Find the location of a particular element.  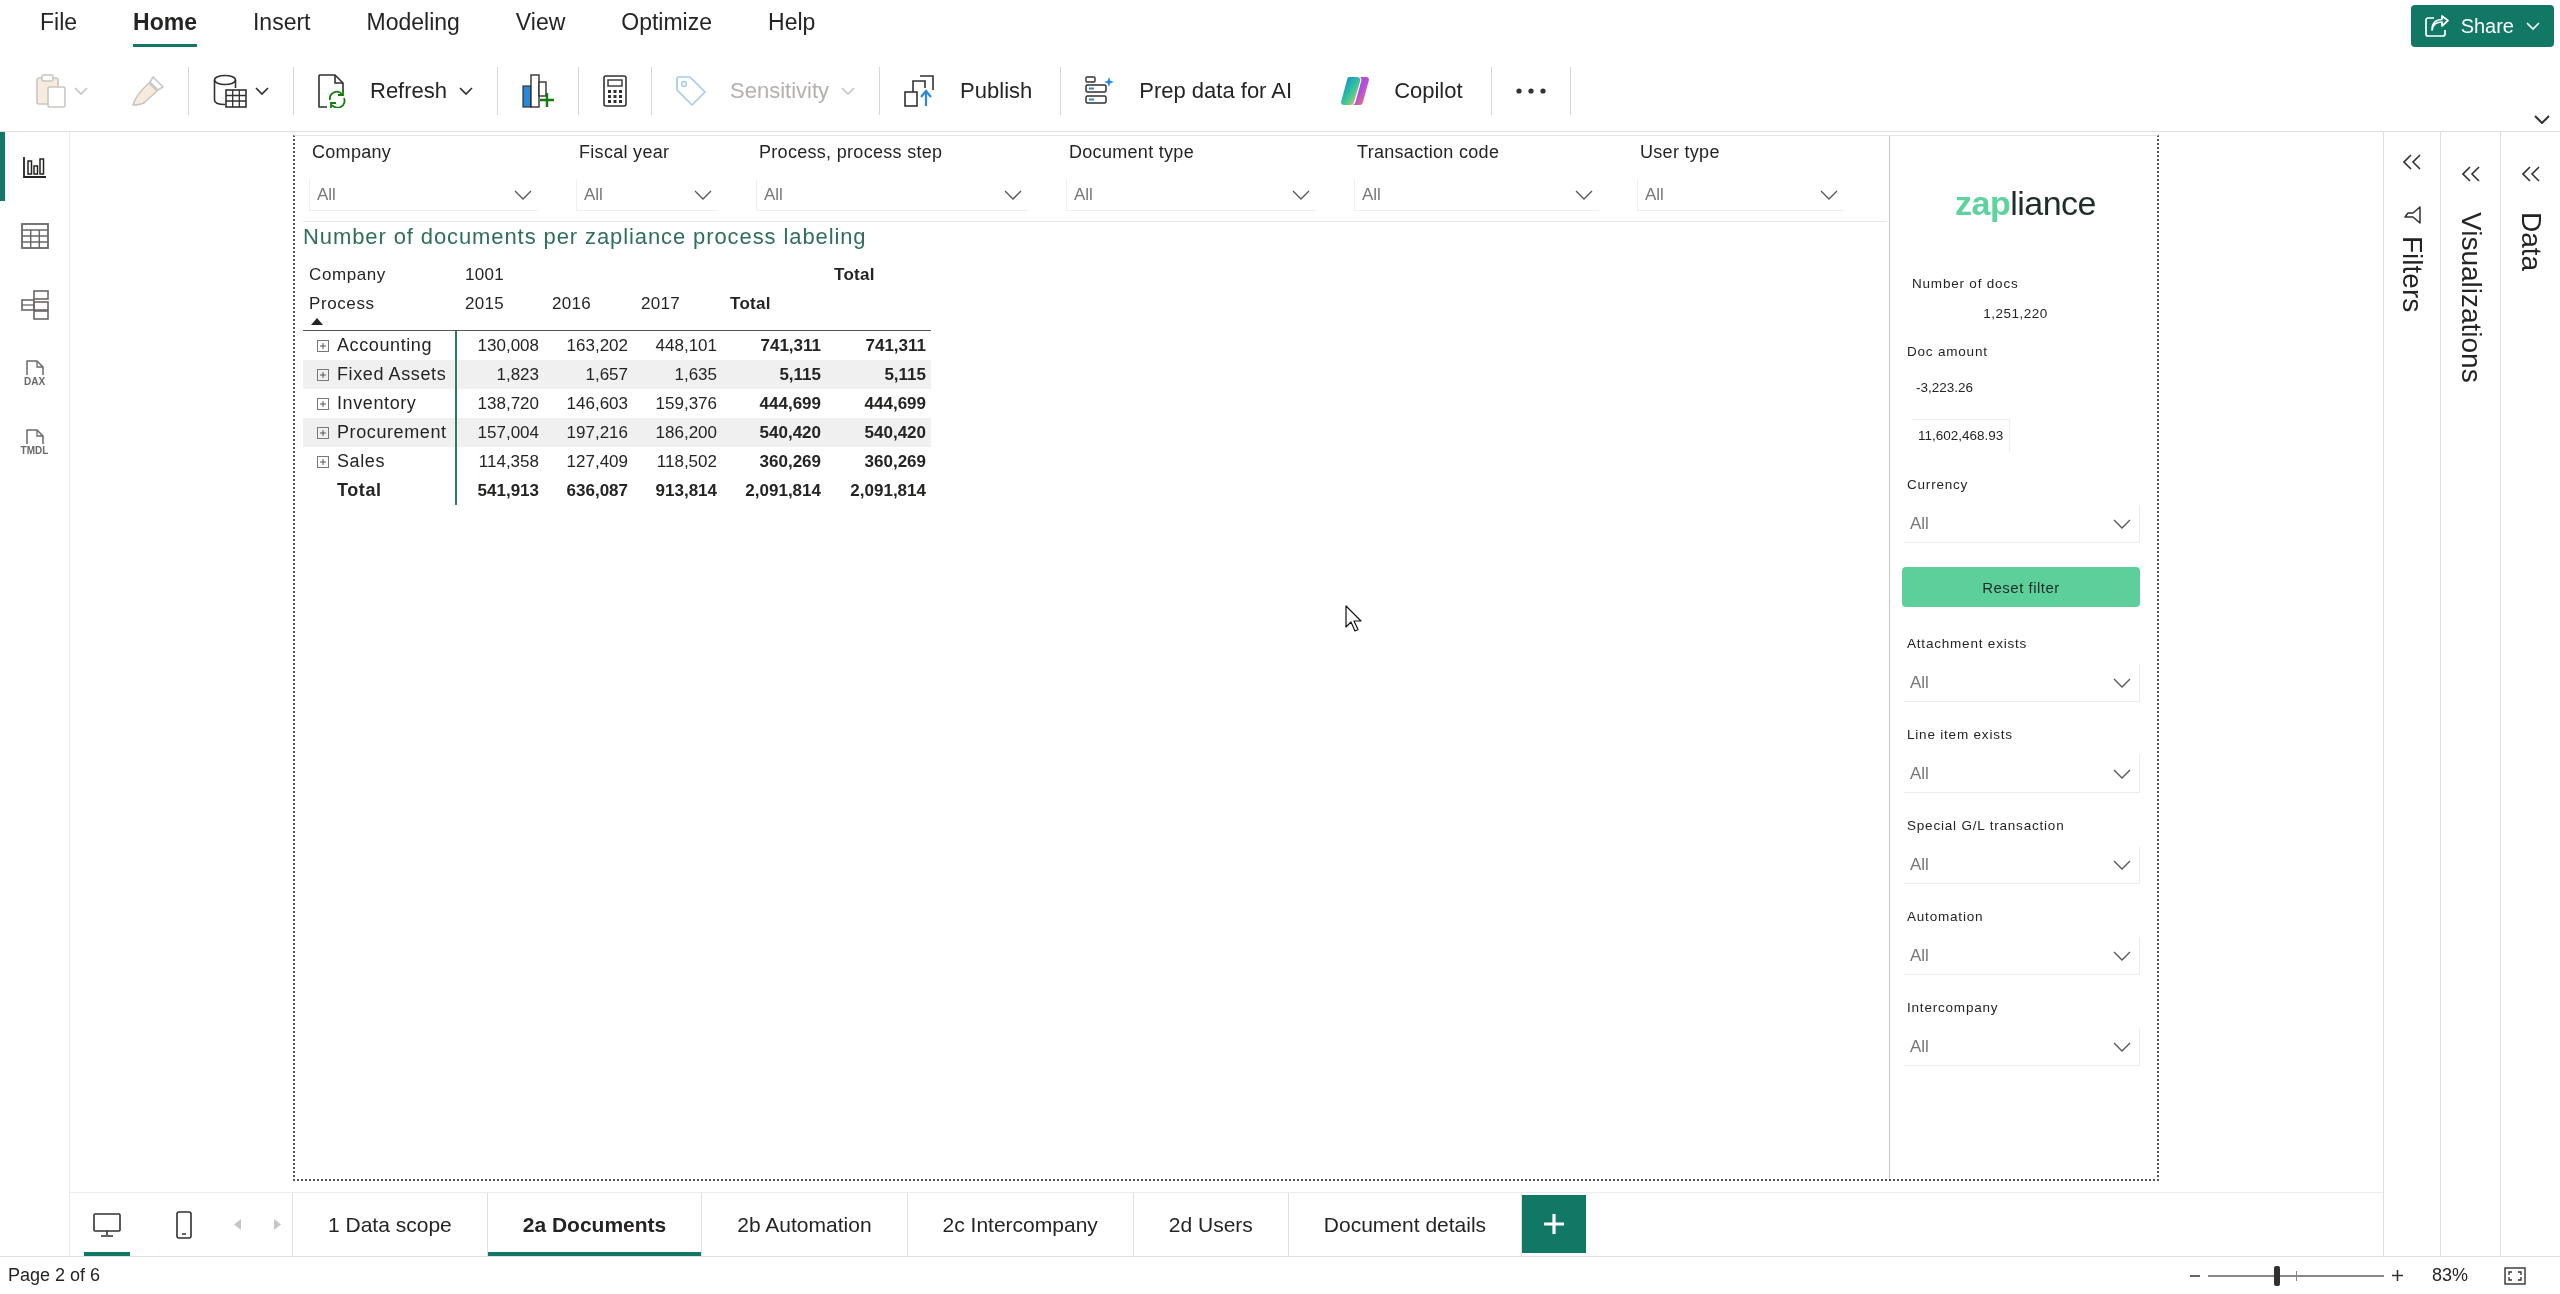

copilot-button: Copilot is located at coordinates (1403, 90).